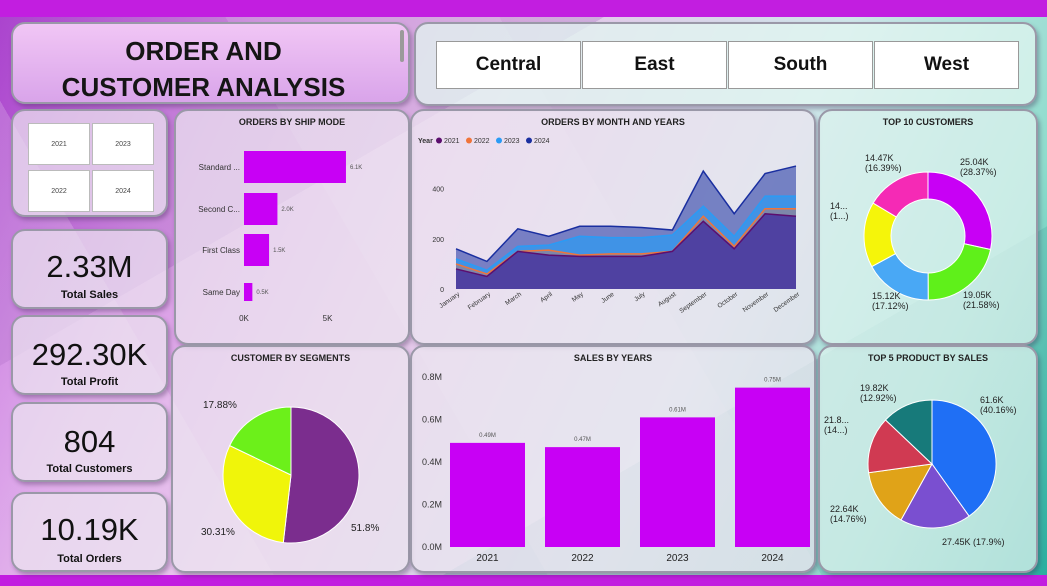 The height and width of the screenshot is (586, 1047). What do you see at coordinates (640, 296) in the screenshot?
I see `x-tick-label: July` at bounding box center [640, 296].